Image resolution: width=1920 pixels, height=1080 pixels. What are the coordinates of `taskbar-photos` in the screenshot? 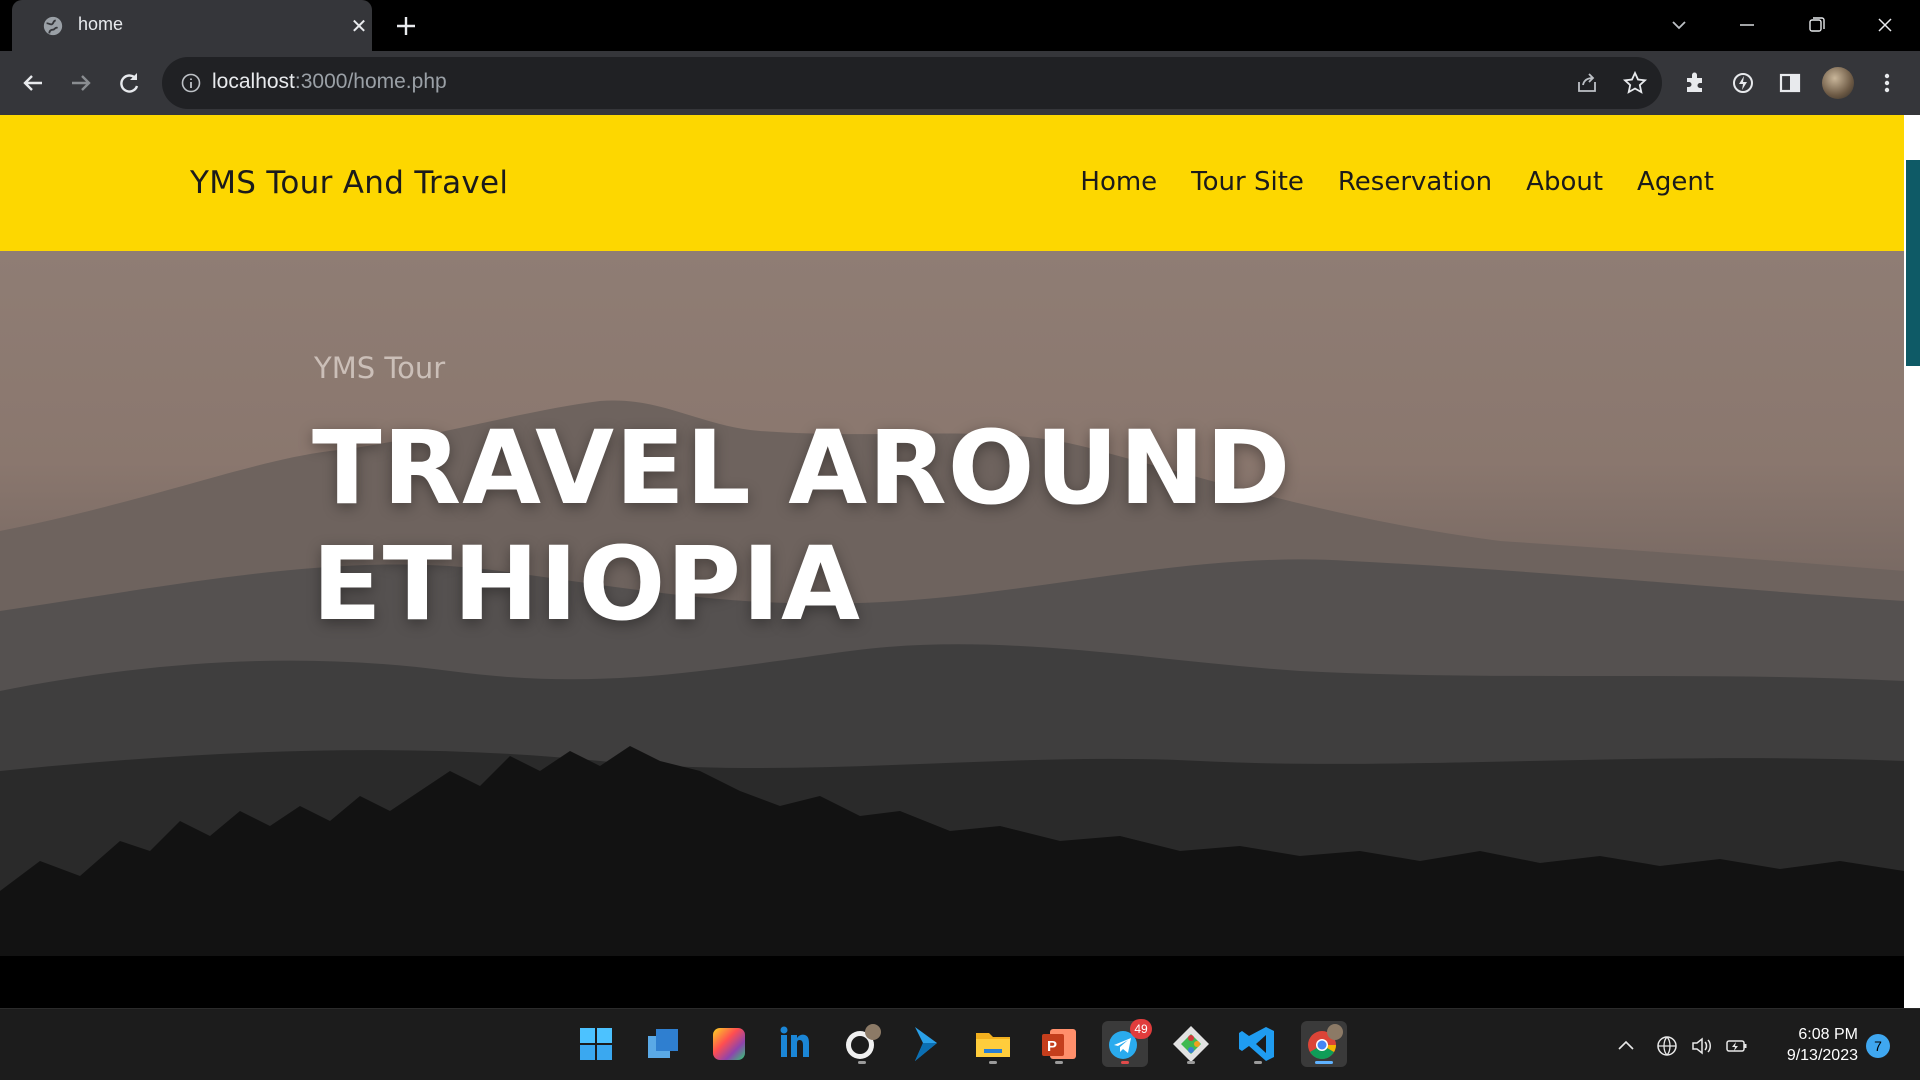 It's located at (729, 1044).